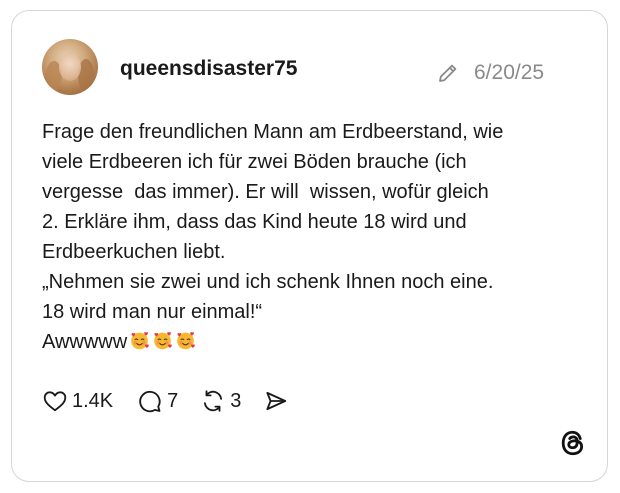 The width and height of the screenshot is (620, 493). What do you see at coordinates (236, 400) in the screenshot?
I see `repost-count: 3` at bounding box center [236, 400].